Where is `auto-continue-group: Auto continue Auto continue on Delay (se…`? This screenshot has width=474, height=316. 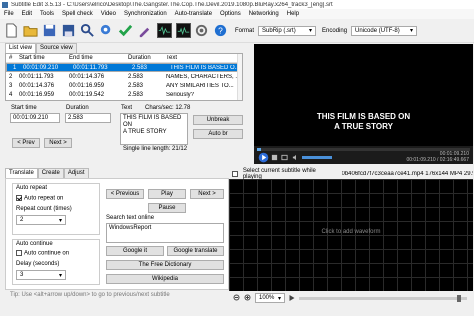 auto-continue-group: Auto continue Auto continue on Delay (se… is located at coordinates (56, 262).